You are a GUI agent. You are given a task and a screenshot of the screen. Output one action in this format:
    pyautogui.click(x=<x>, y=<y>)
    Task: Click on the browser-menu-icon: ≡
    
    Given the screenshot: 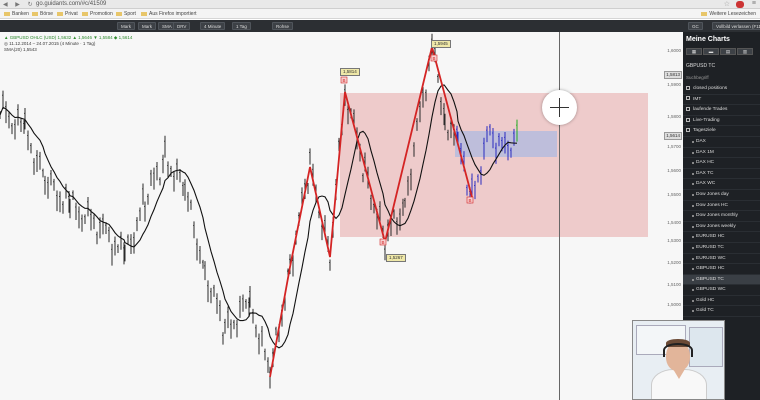 What is the action you would take?
    pyautogui.click(x=754, y=3)
    